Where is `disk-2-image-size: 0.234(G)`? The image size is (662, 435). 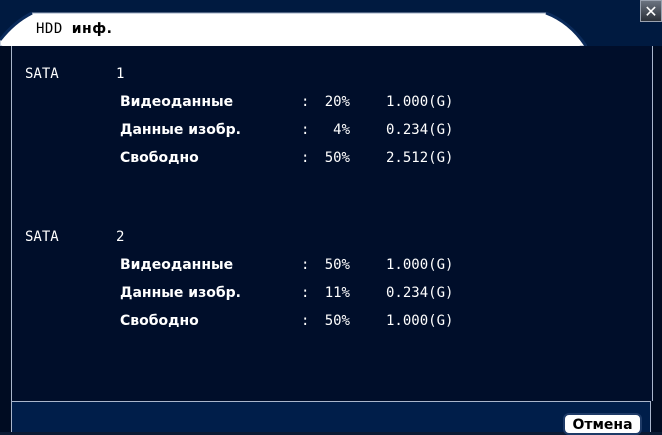 disk-2-image-size: 0.234(G) is located at coordinates (420, 293).